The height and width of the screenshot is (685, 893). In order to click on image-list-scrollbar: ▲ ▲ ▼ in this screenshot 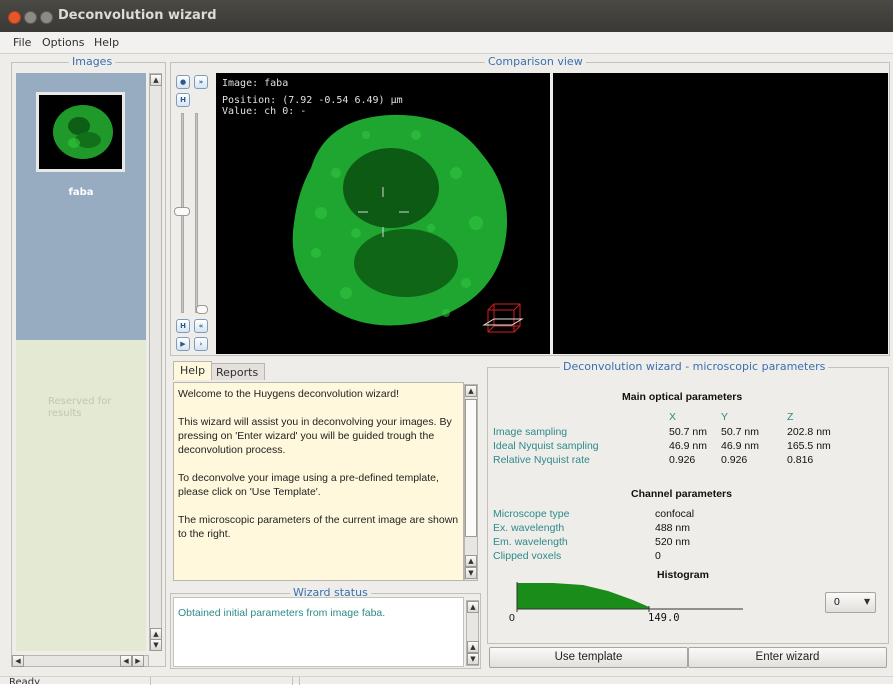, I will do `click(155, 362)`.